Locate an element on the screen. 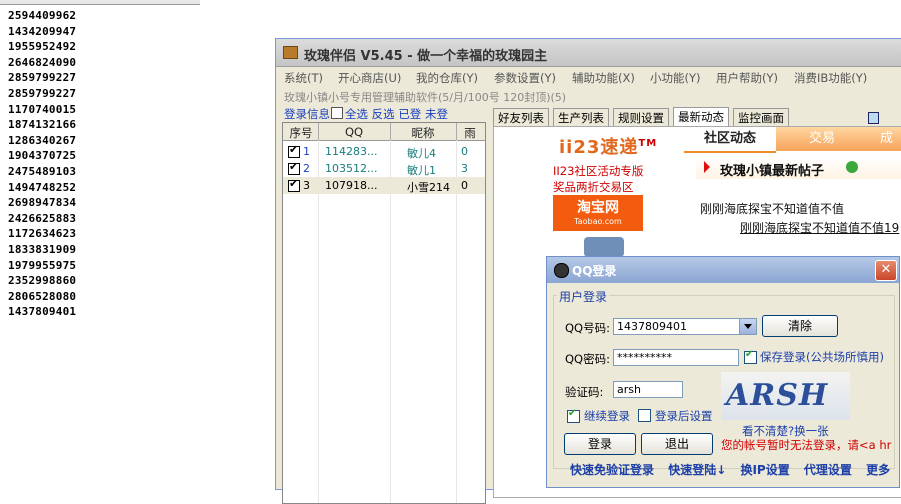 The height and width of the screenshot is (504, 901). menu-help: 用户帮助(Y) is located at coordinates (747, 78).